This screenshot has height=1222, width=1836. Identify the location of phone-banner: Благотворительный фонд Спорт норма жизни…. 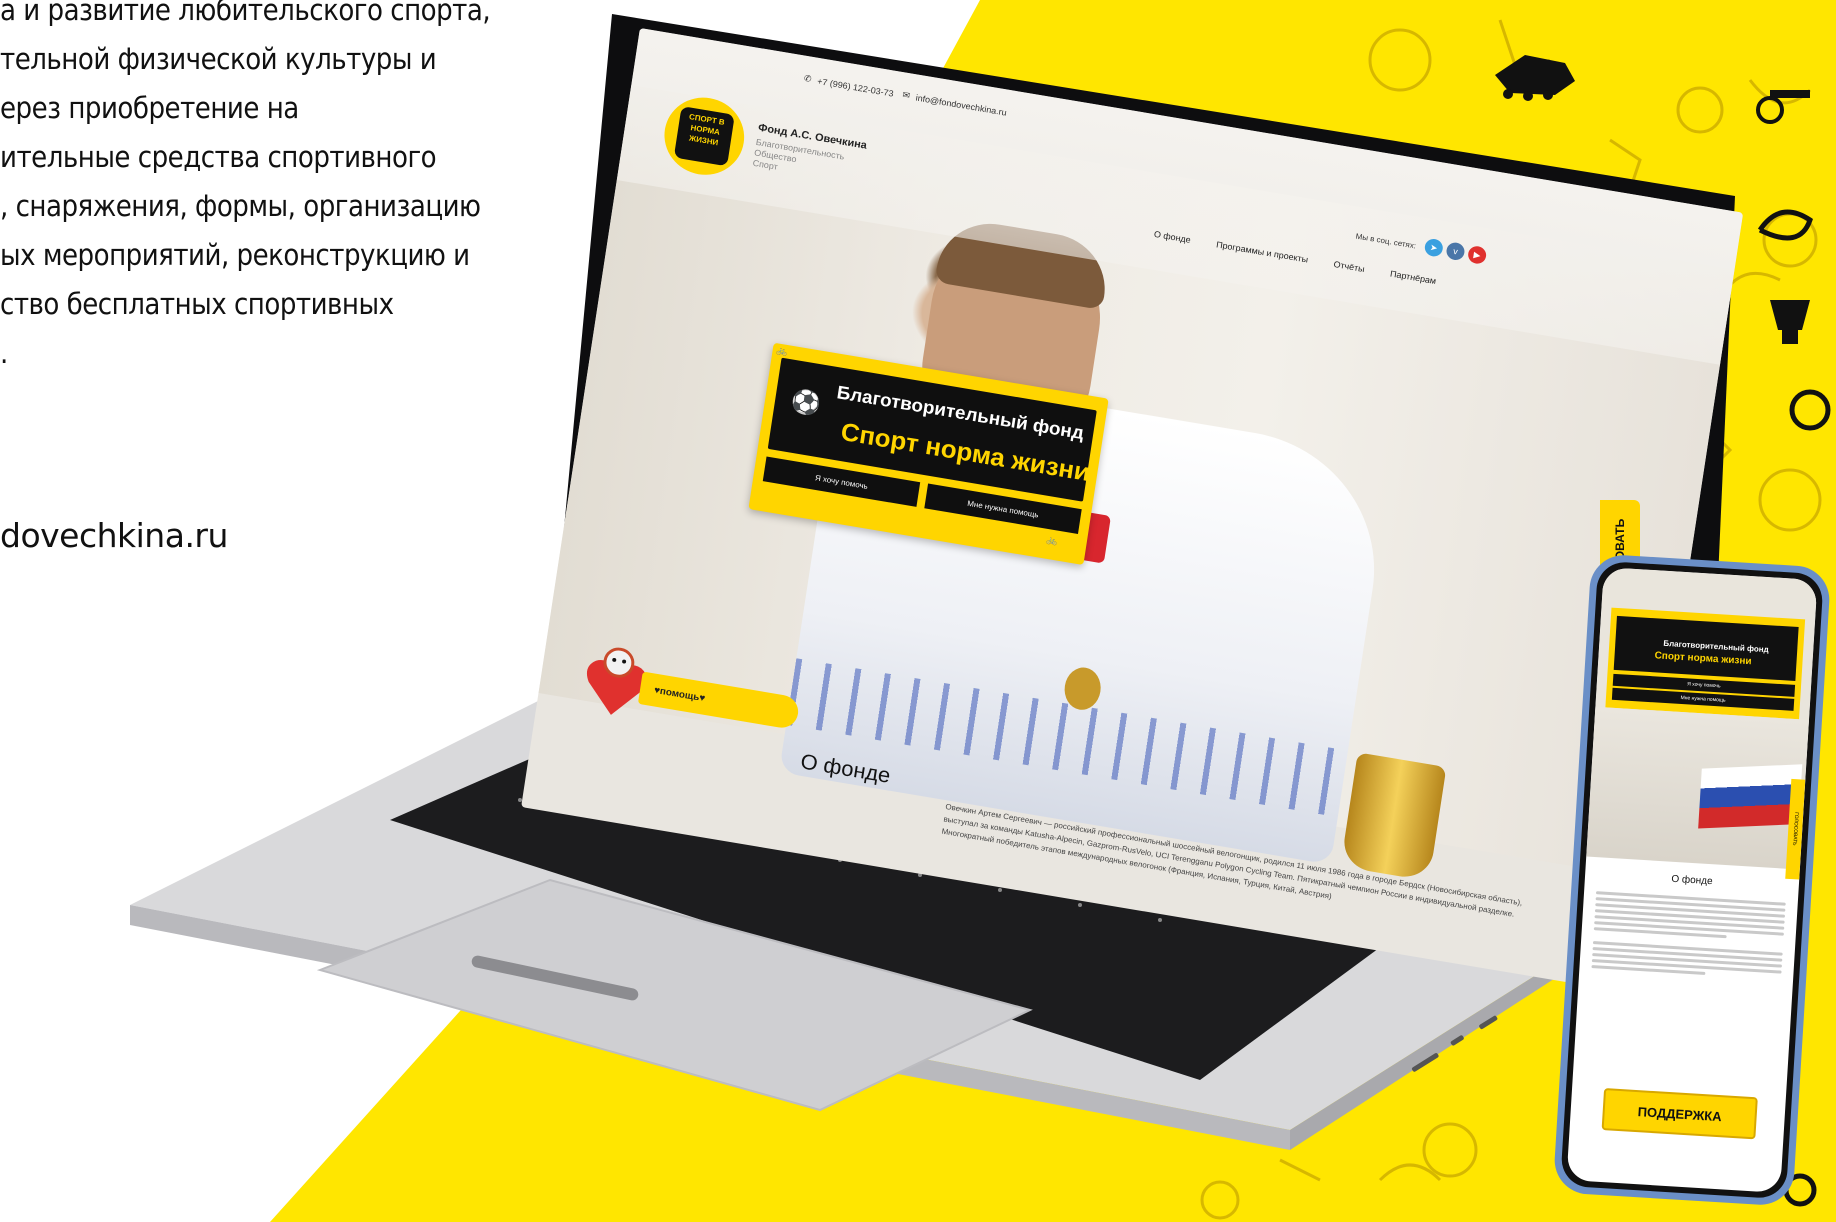
(1705, 663).